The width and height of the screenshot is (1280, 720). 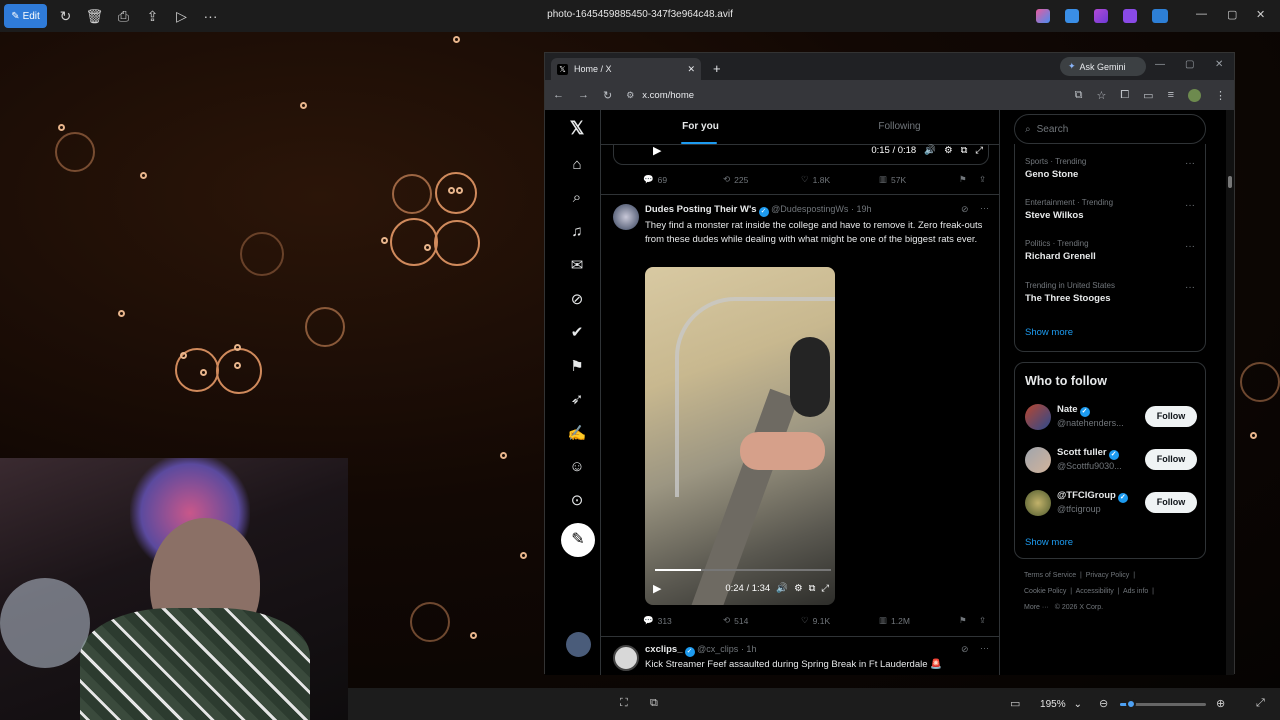 I want to click on profile-icon: ☺, so click(x=577, y=467).